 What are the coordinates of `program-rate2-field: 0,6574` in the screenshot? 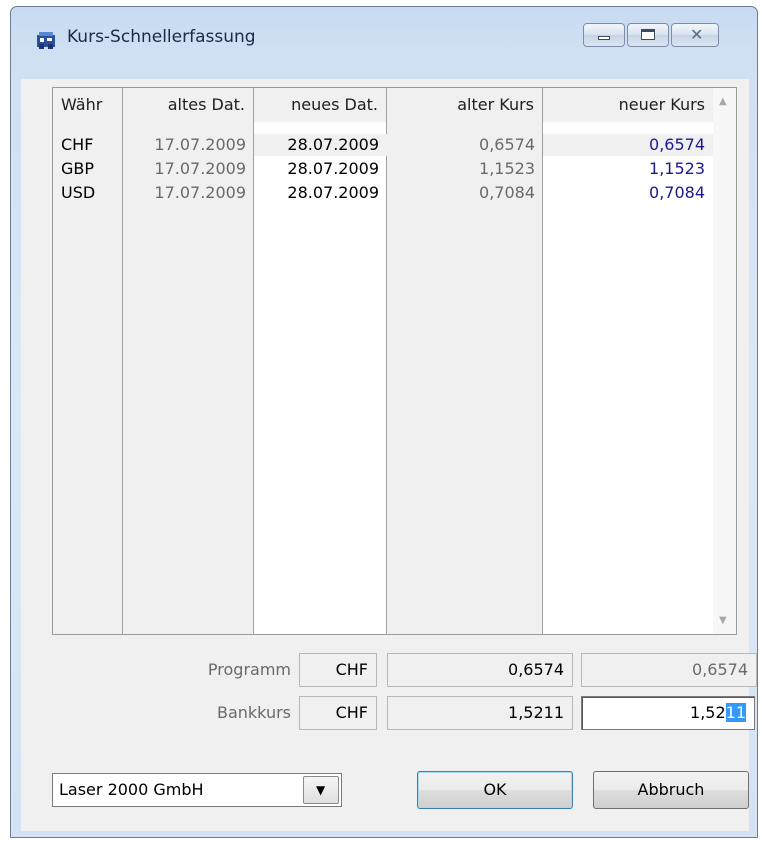 It's located at (669, 670).